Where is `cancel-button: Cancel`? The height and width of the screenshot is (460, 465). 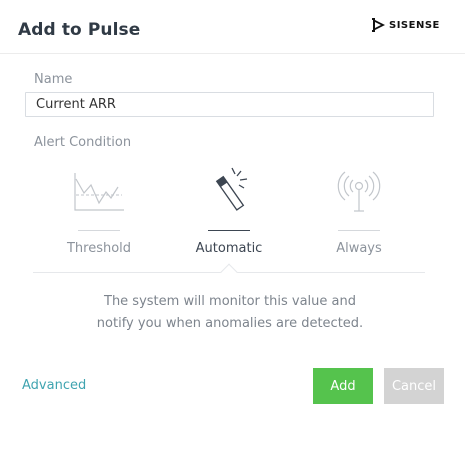
cancel-button: Cancel is located at coordinates (414, 386).